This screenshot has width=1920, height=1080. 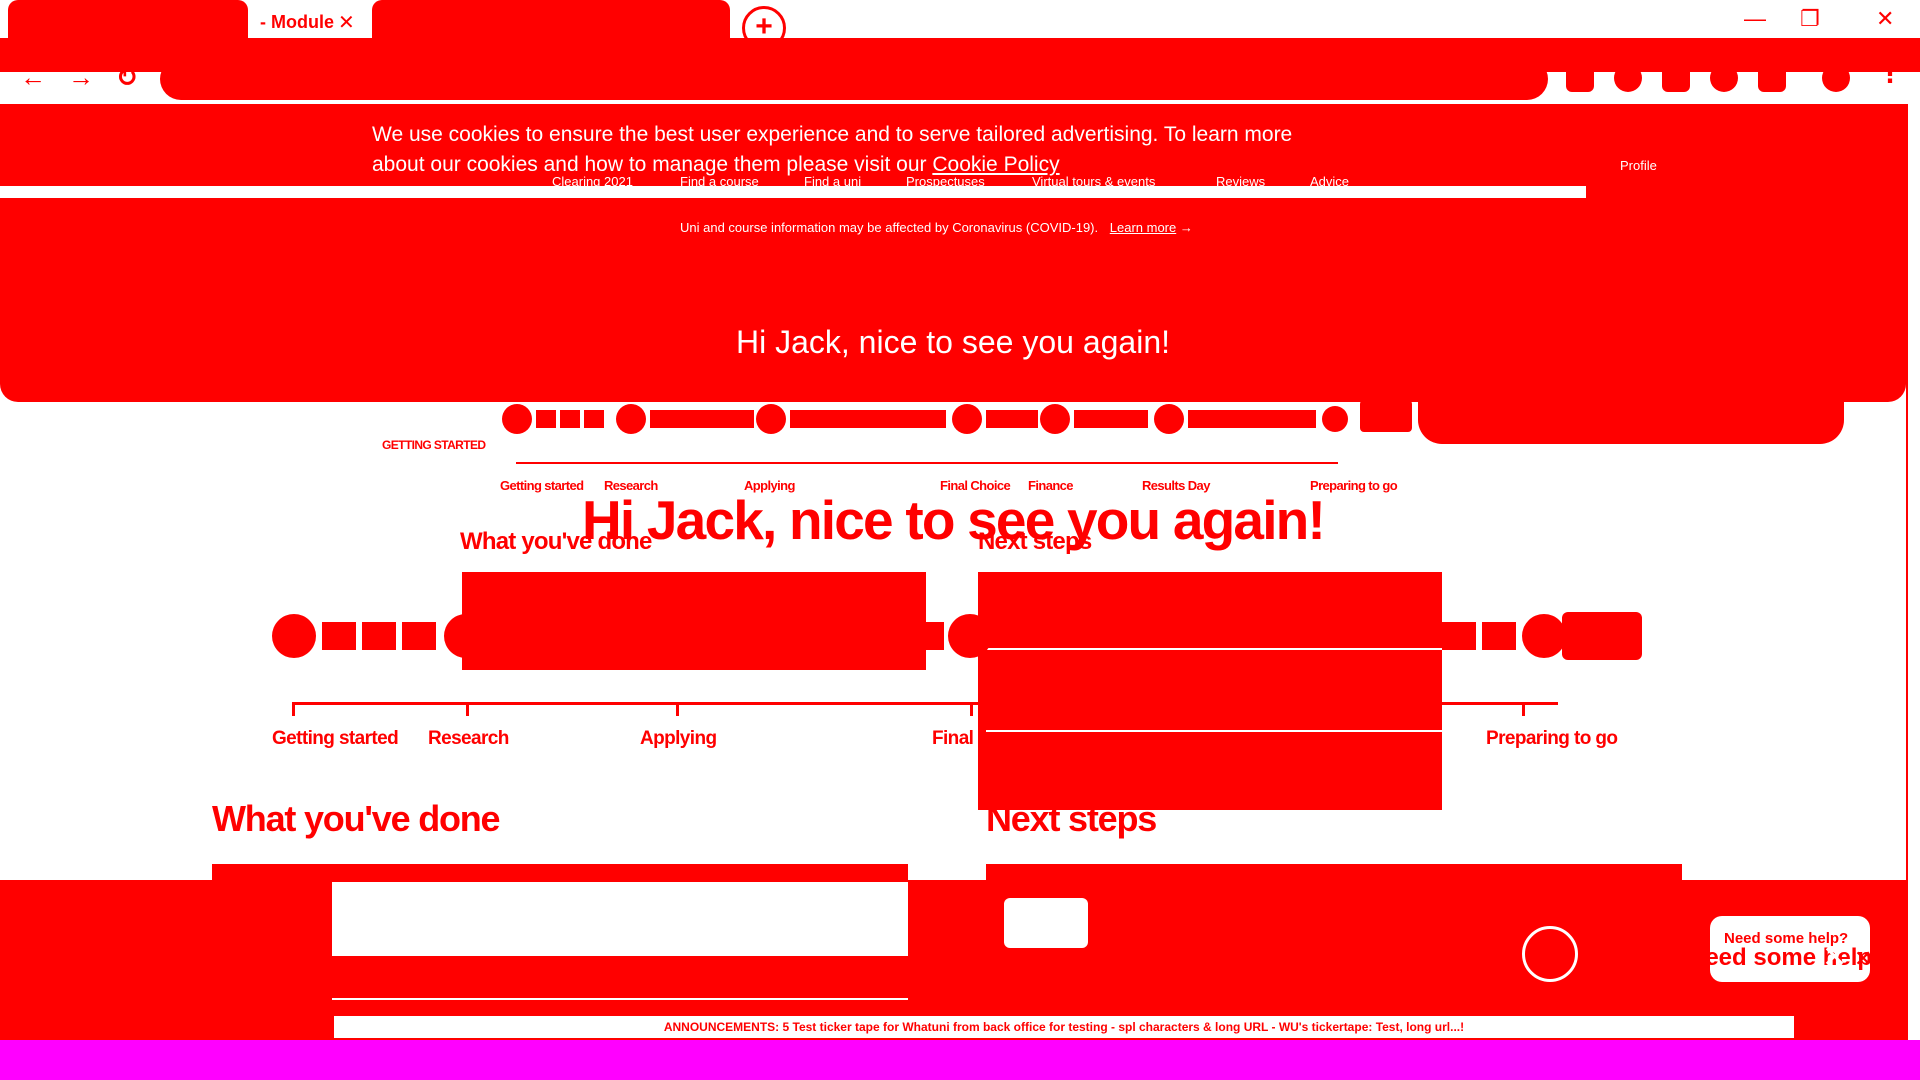 What do you see at coordinates (335, 738) in the screenshot?
I see `big-stage-getting-started: Getting started` at bounding box center [335, 738].